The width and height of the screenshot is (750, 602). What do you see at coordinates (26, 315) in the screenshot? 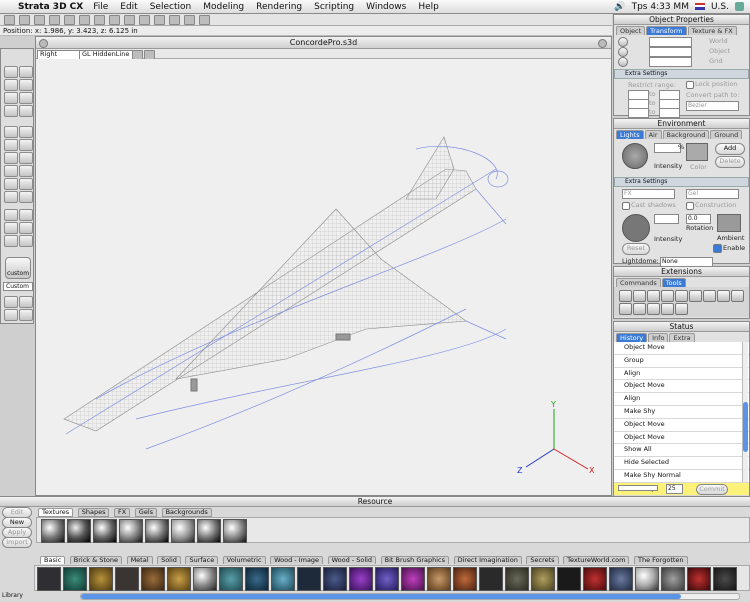
I see `mode-d-icon` at bounding box center [26, 315].